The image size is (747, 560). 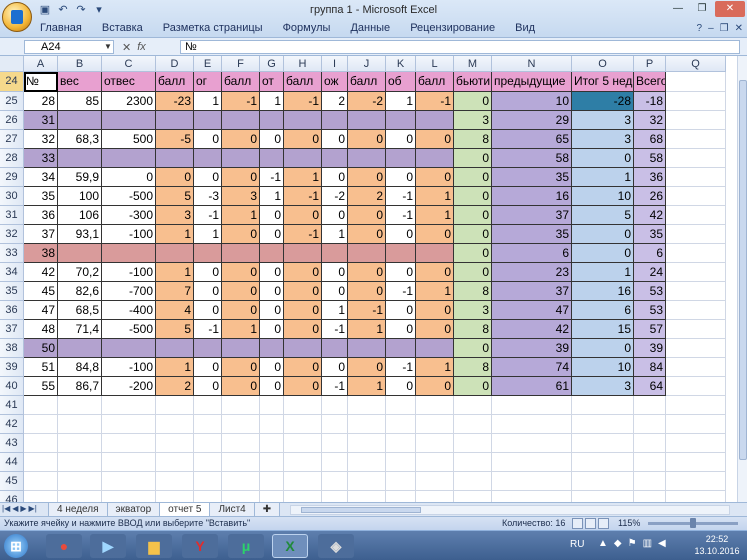 I want to click on table-cell: 45, so click(x=41, y=291).